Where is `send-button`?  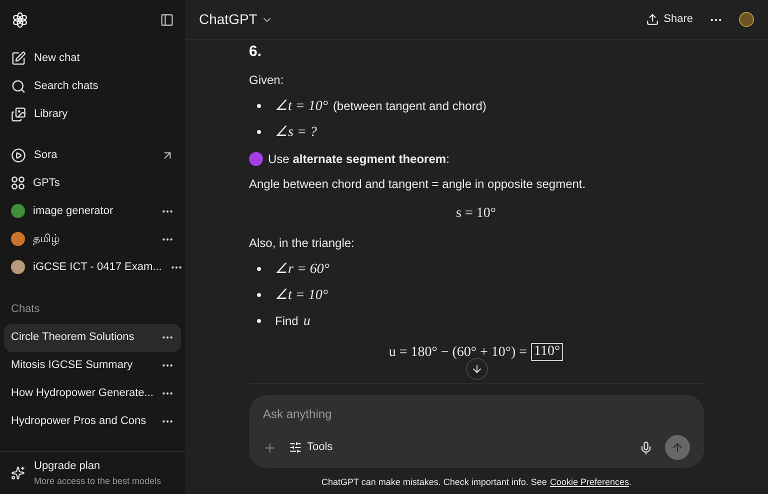
send-button is located at coordinates (677, 447).